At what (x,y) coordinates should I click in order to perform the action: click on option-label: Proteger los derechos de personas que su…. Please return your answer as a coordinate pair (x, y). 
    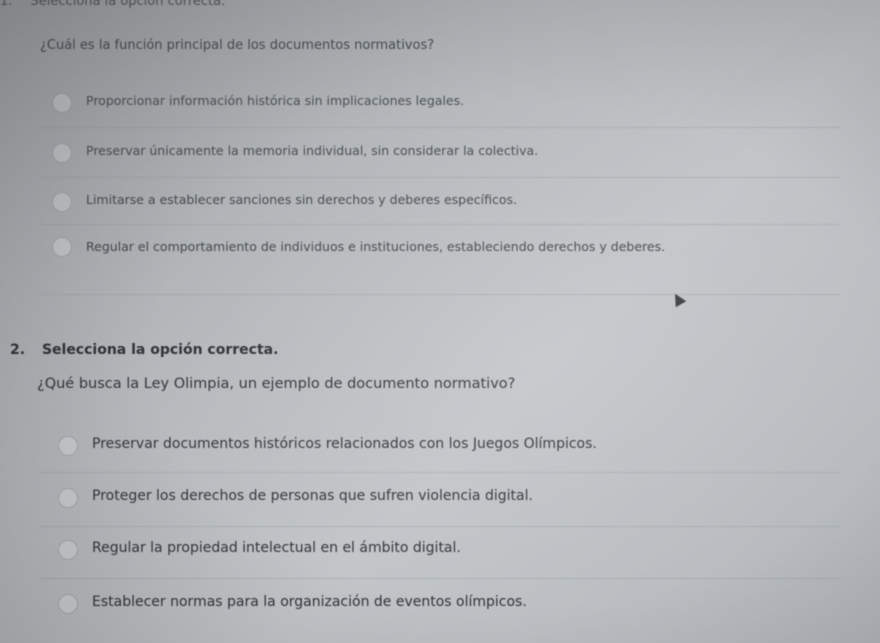
    Looking at the image, I should click on (312, 496).